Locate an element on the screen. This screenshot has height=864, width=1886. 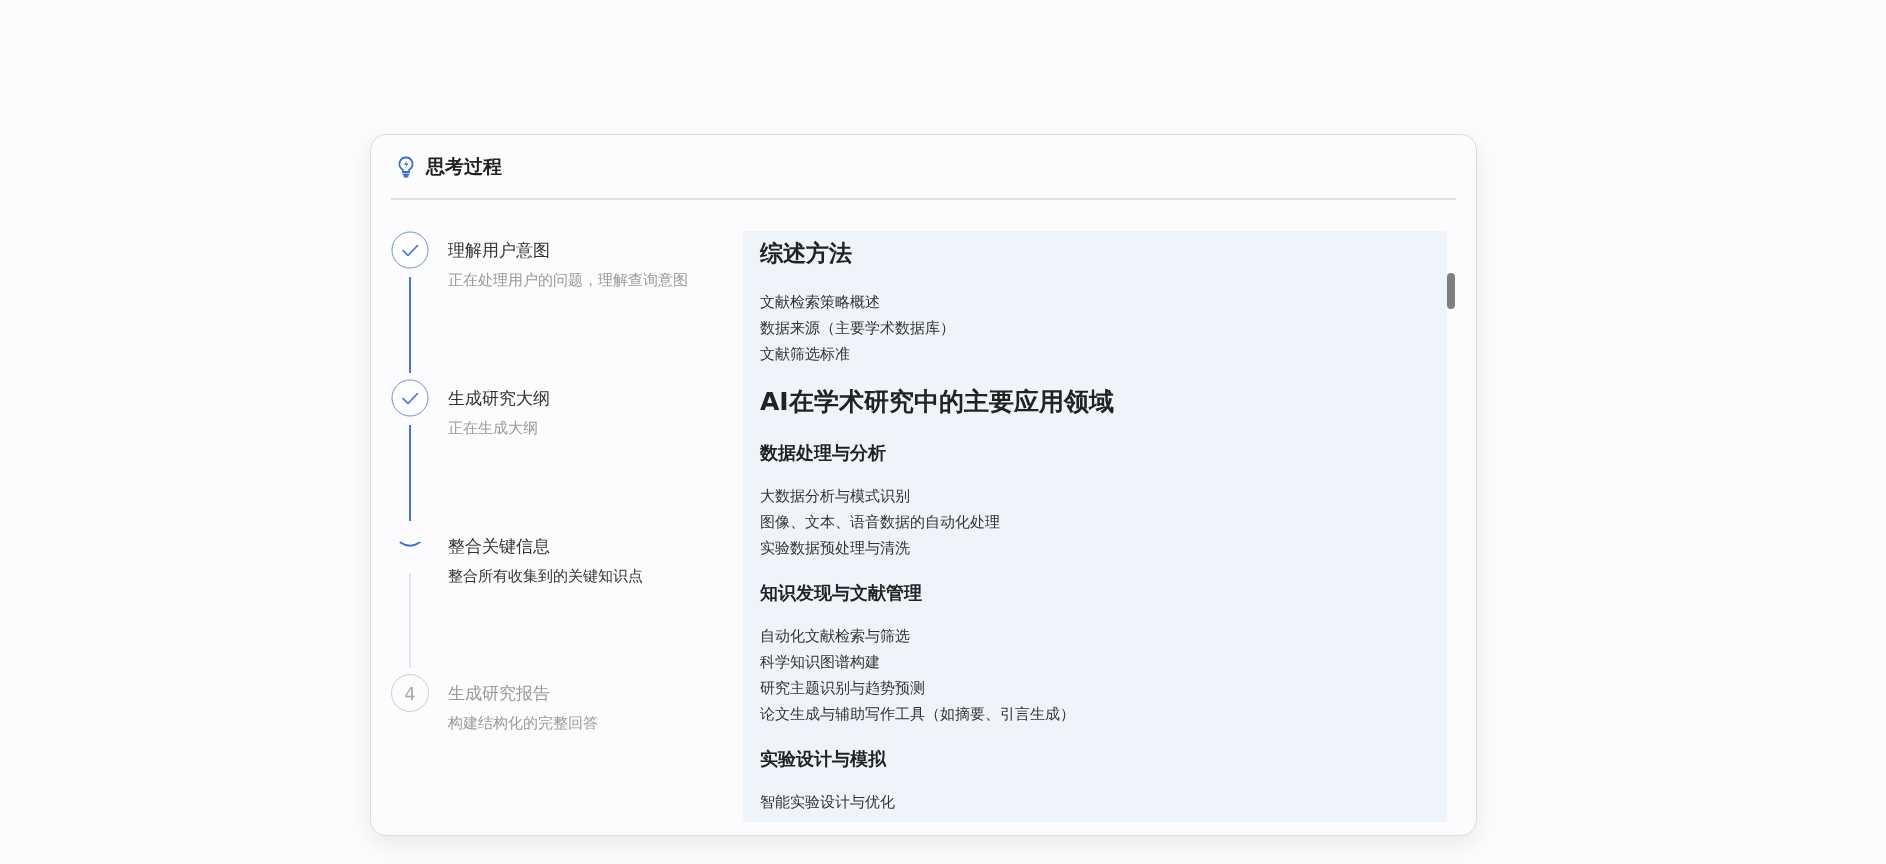
list-item-text: 智能实验设计与优化 is located at coordinates (828, 802).